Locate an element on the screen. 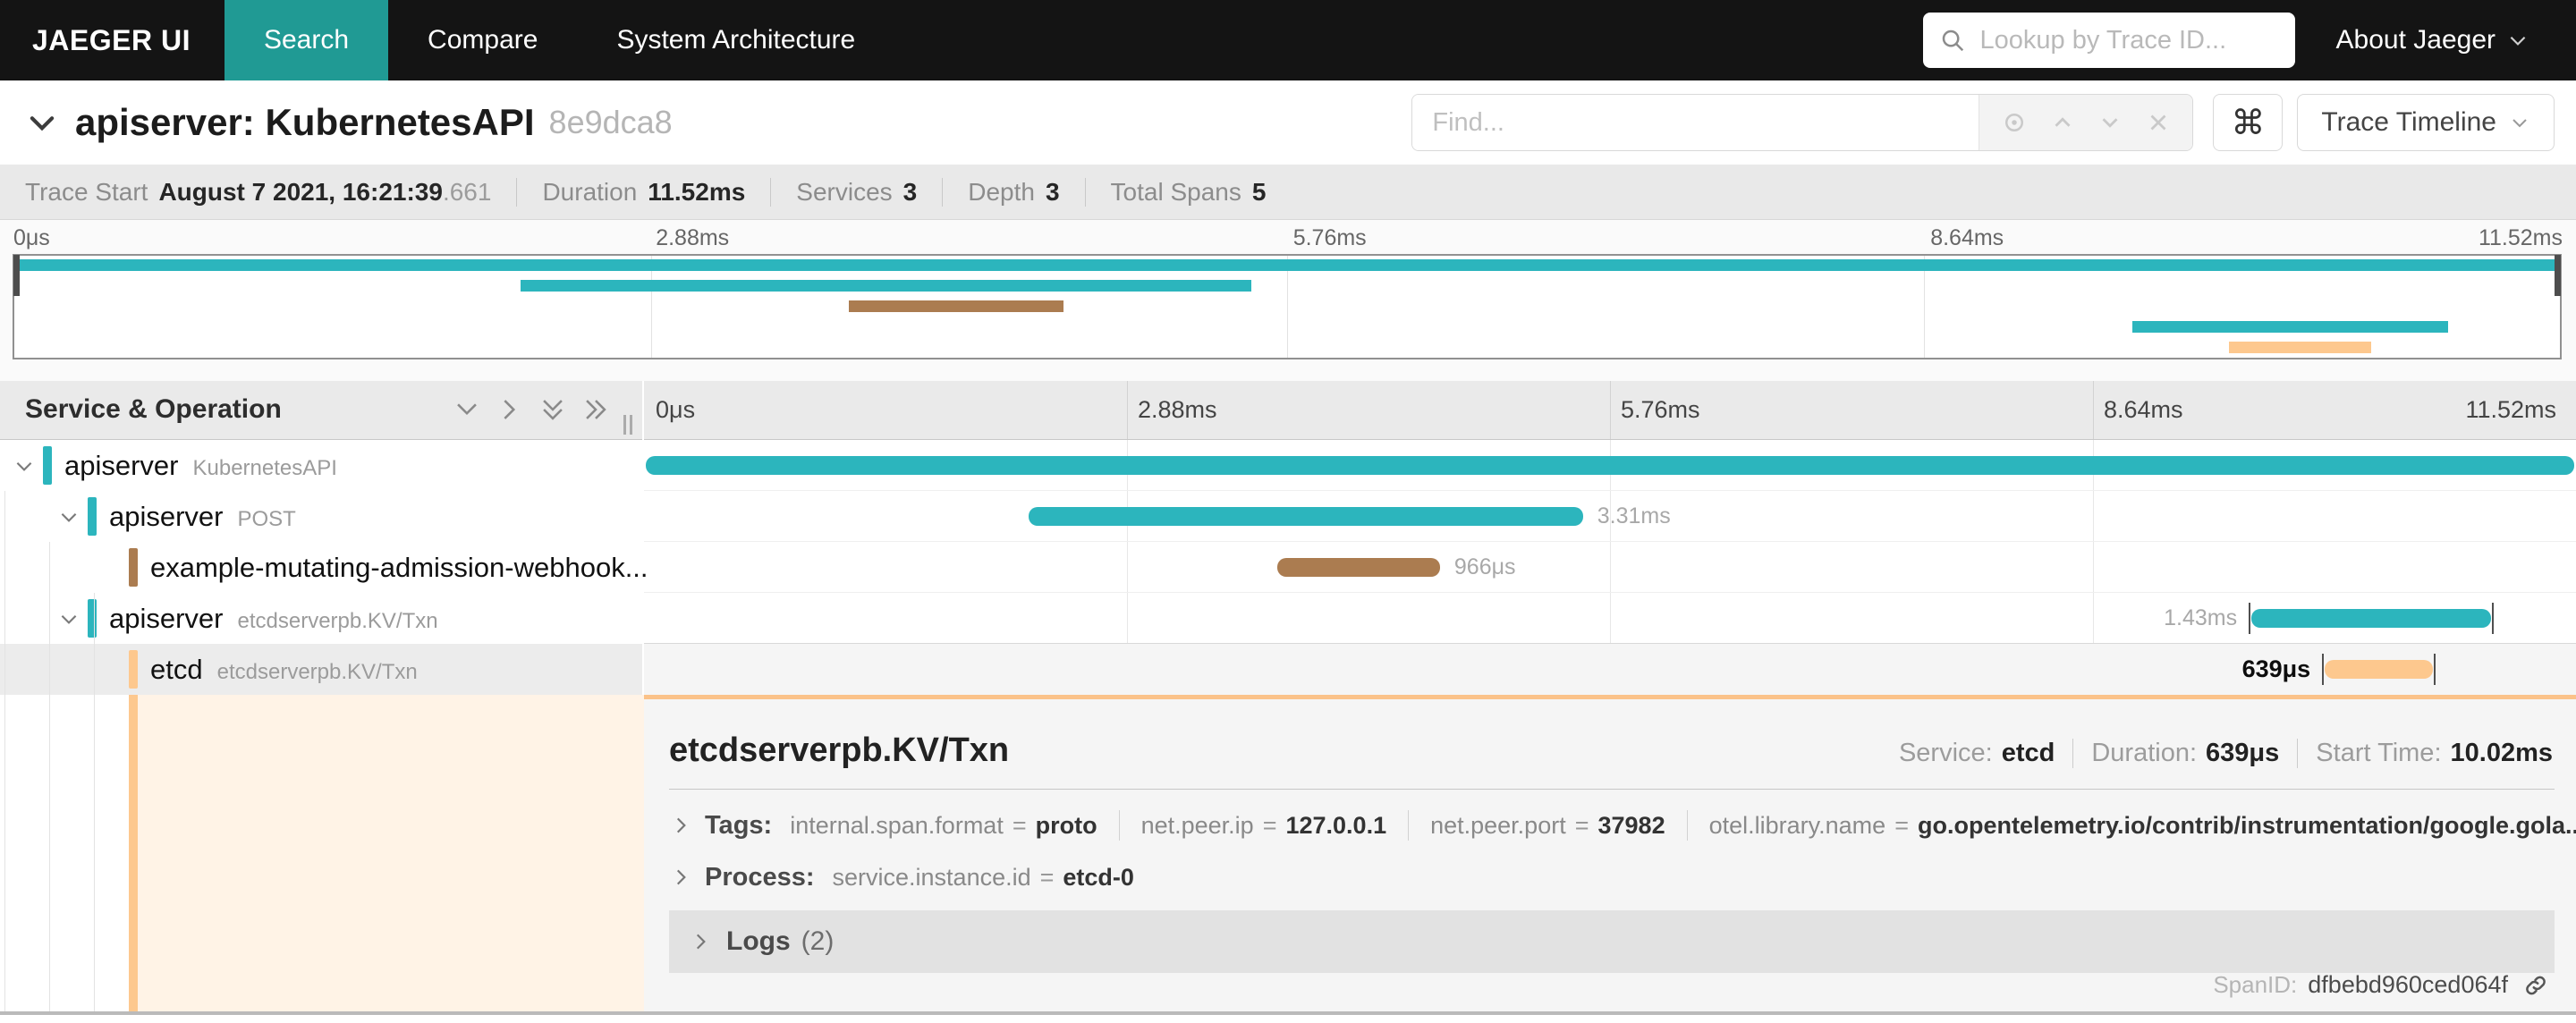  span-operation: KubernetesAPI is located at coordinates (264, 468).